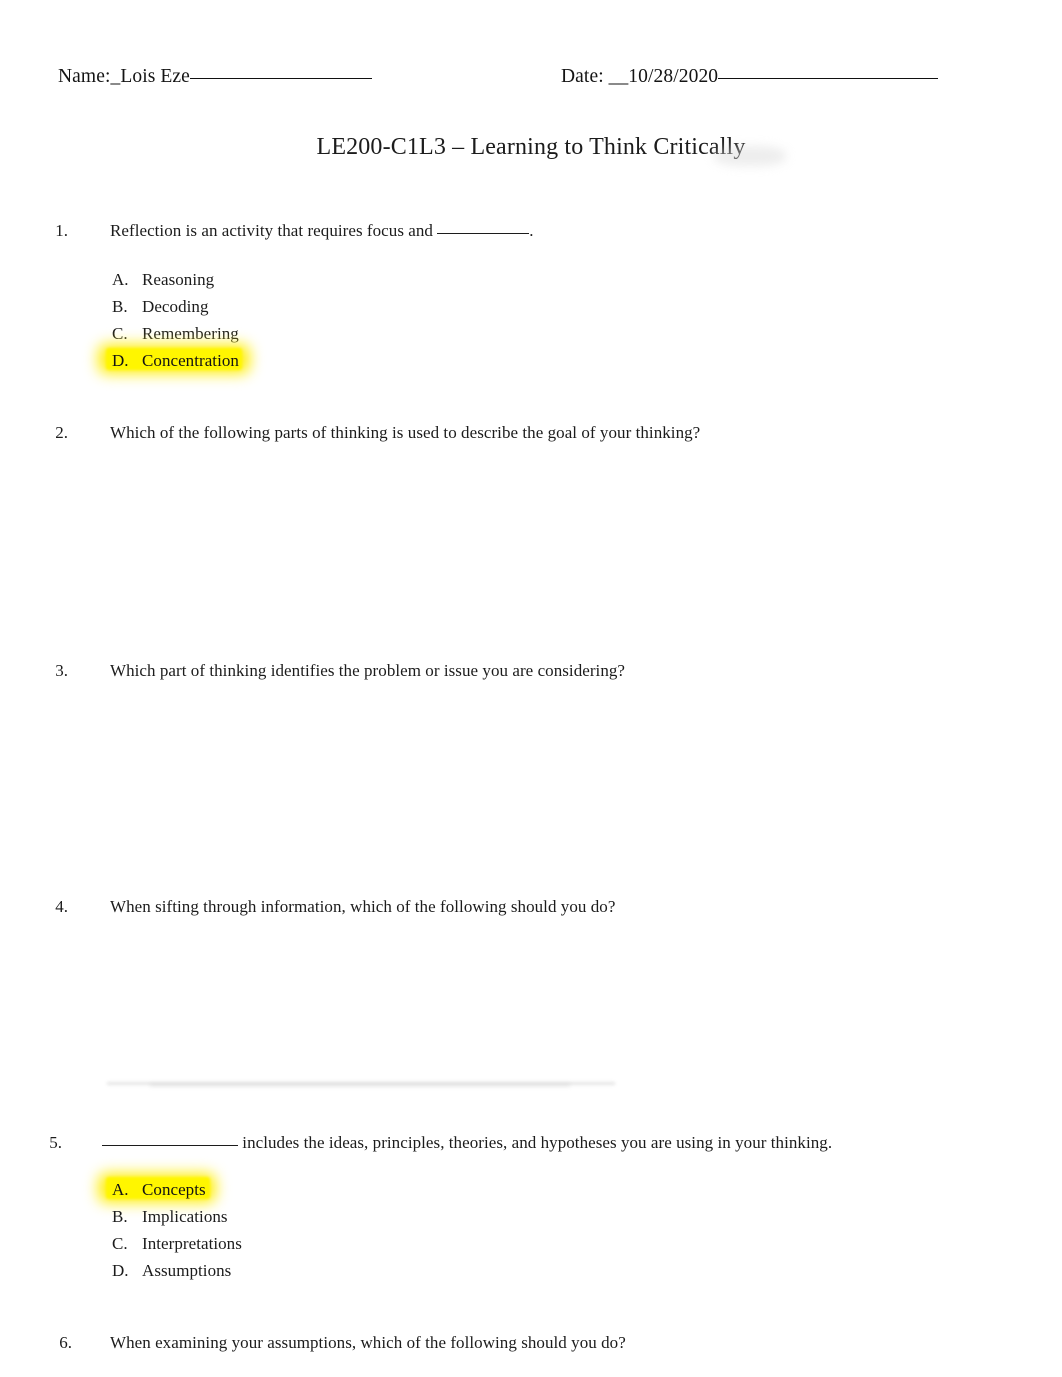 This screenshot has height=1377, width=1062. I want to click on question-4-number: 4., so click(61, 906).